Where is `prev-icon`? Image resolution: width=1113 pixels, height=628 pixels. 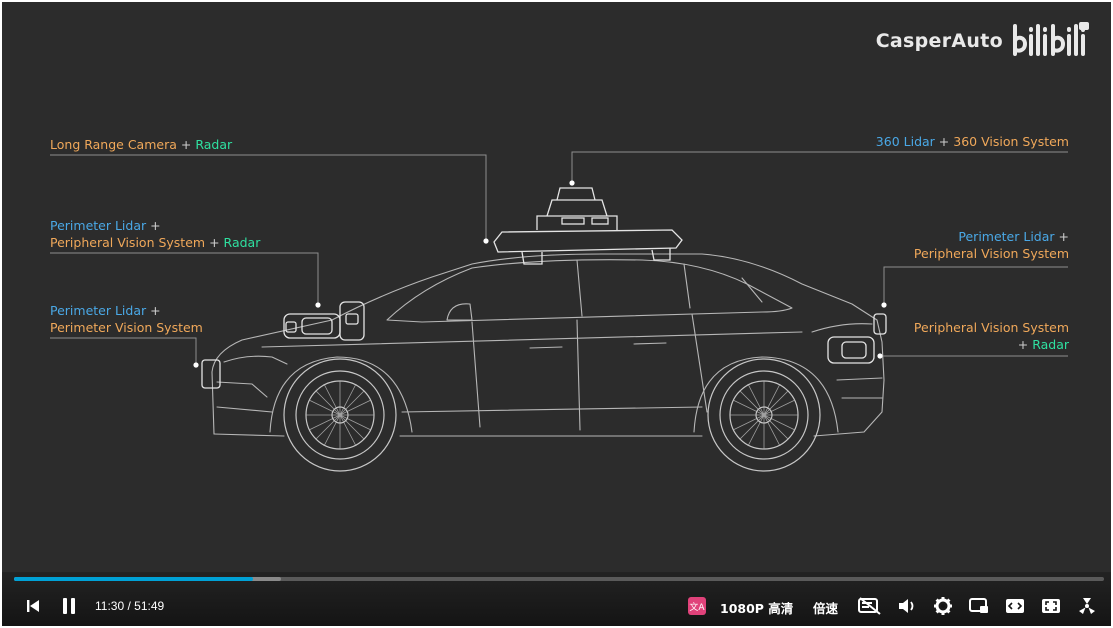 prev-icon is located at coordinates (33, 606).